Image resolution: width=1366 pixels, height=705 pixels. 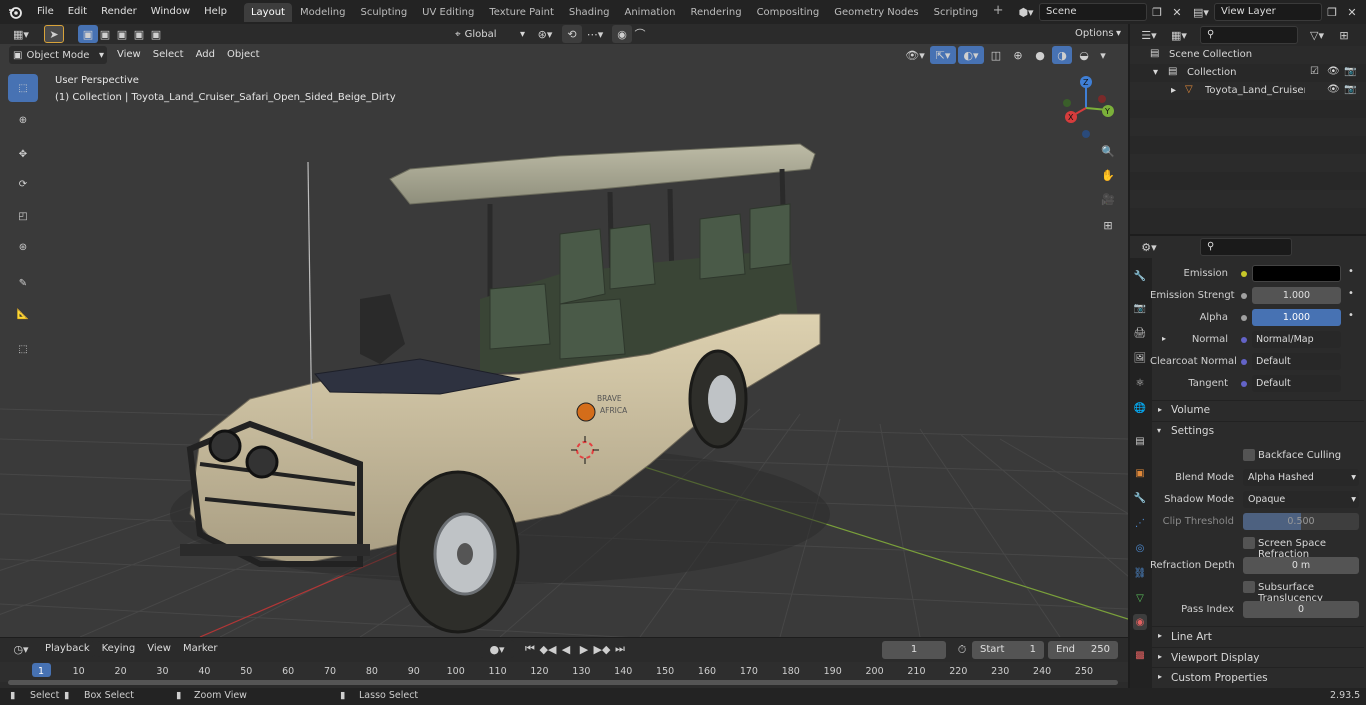 I want to click on scale-tool: ◰, so click(x=23, y=216).